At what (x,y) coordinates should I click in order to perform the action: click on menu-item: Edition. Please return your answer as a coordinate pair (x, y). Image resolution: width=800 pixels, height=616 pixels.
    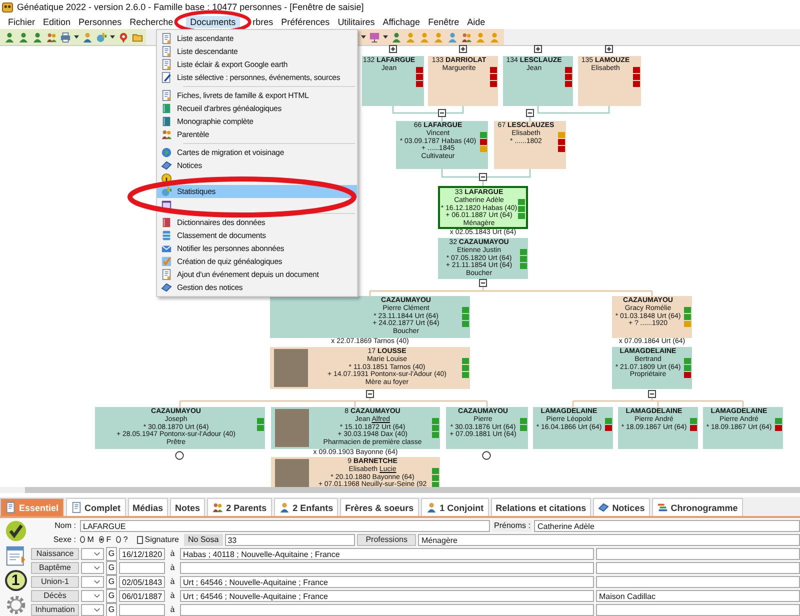
    Looking at the image, I should click on (57, 22).